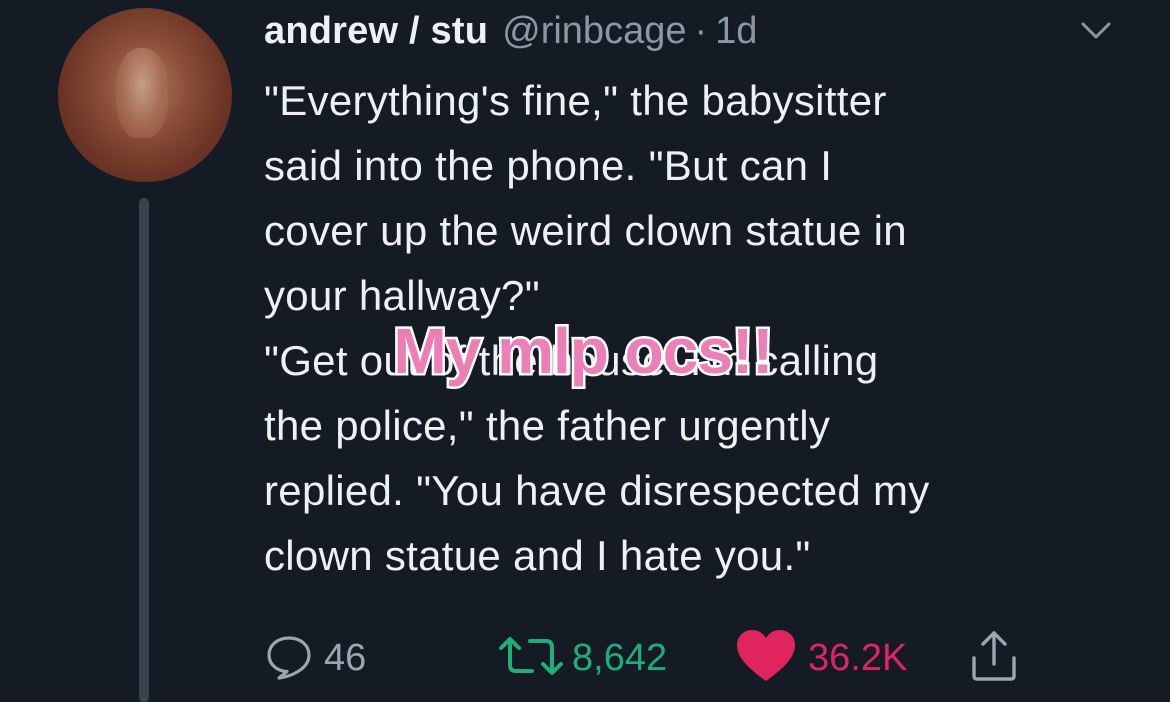  What do you see at coordinates (585, 230) in the screenshot?
I see `tweet-text-line: cover up the weird clown statue in` at bounding box center [585, 230].